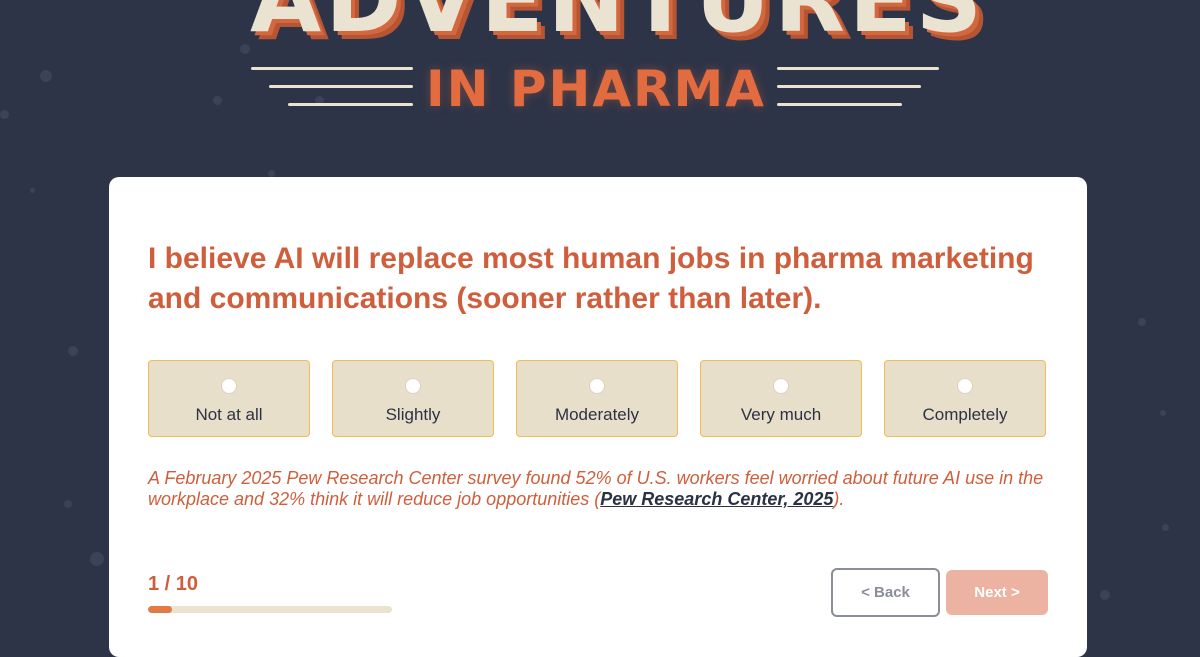 Image resolution: width=1200 pixels, height=657 pixels. What do you see at coordinates (839, 499) in the screenshot?
I see `note-end: ).` at bounding box center [839, 499].